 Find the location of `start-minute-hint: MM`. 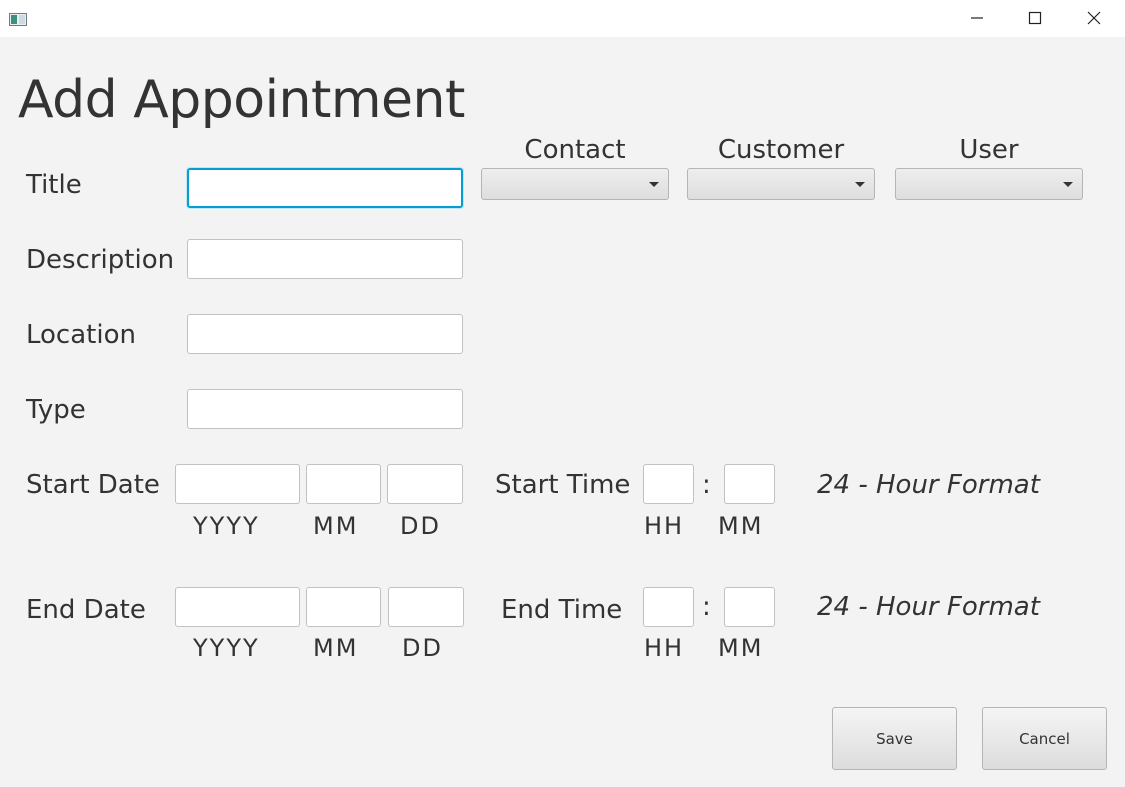

start-minute-hint: MM is located at coordinates (741, 526).